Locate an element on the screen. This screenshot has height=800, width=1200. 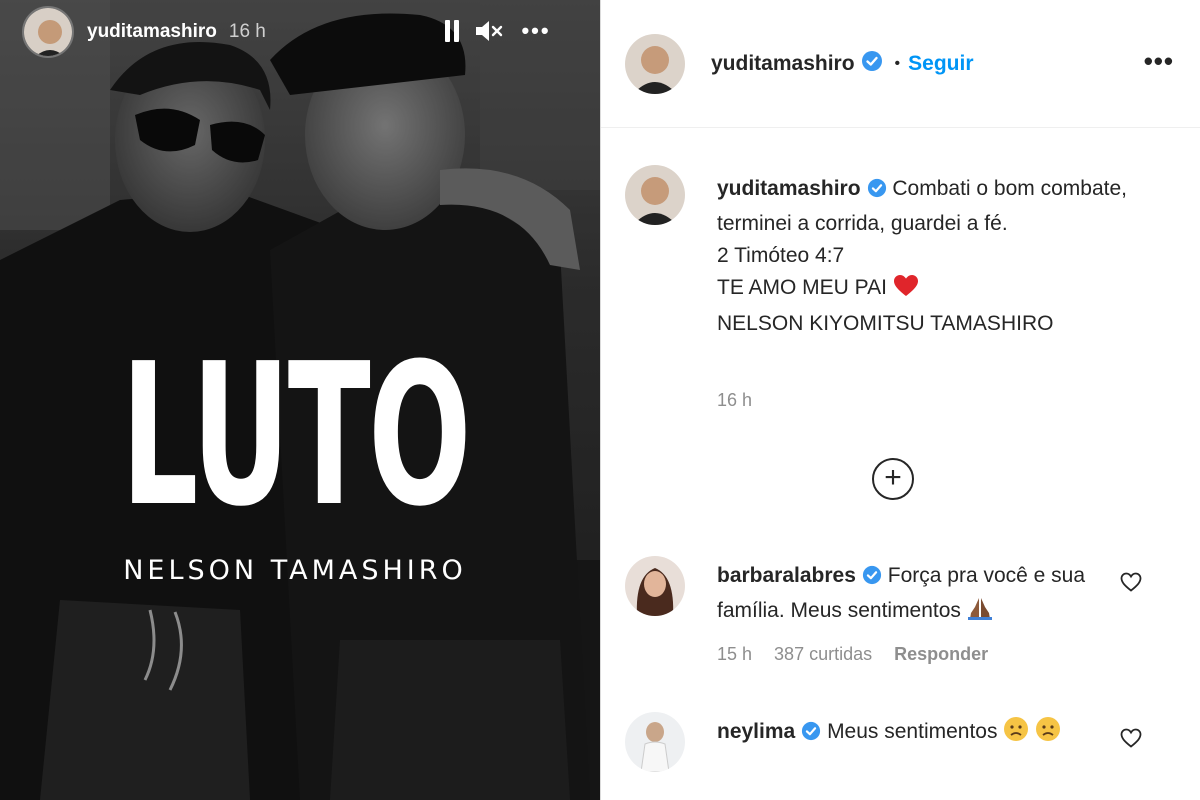
more-options-icon: ••• is located at coordinates (1159, 61).